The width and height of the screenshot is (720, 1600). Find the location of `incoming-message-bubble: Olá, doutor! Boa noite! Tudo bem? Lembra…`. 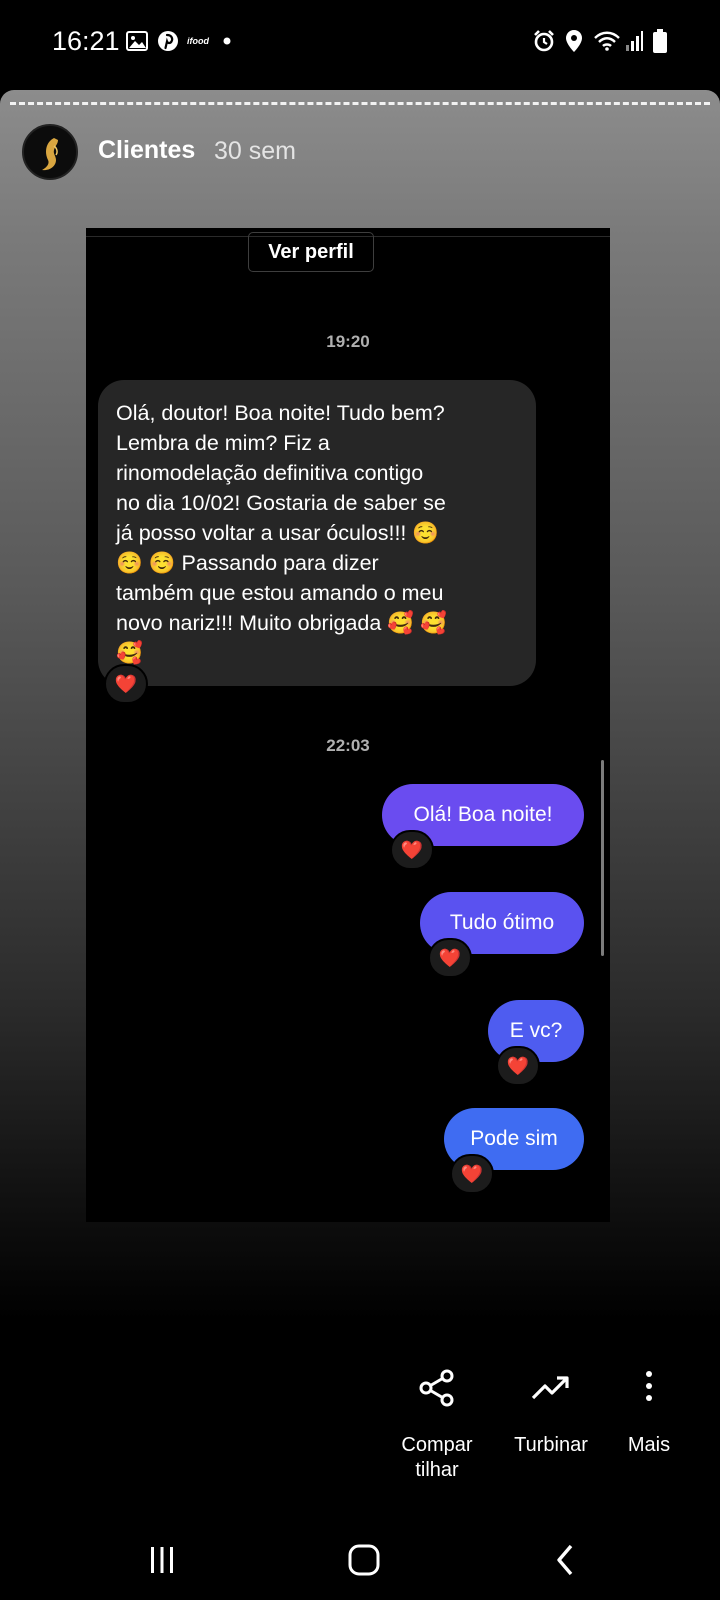

incoming-message-bubble: Olá, doutor! Boa noite! Tudo bem? Lembra… is located at coordinates (317, 533).